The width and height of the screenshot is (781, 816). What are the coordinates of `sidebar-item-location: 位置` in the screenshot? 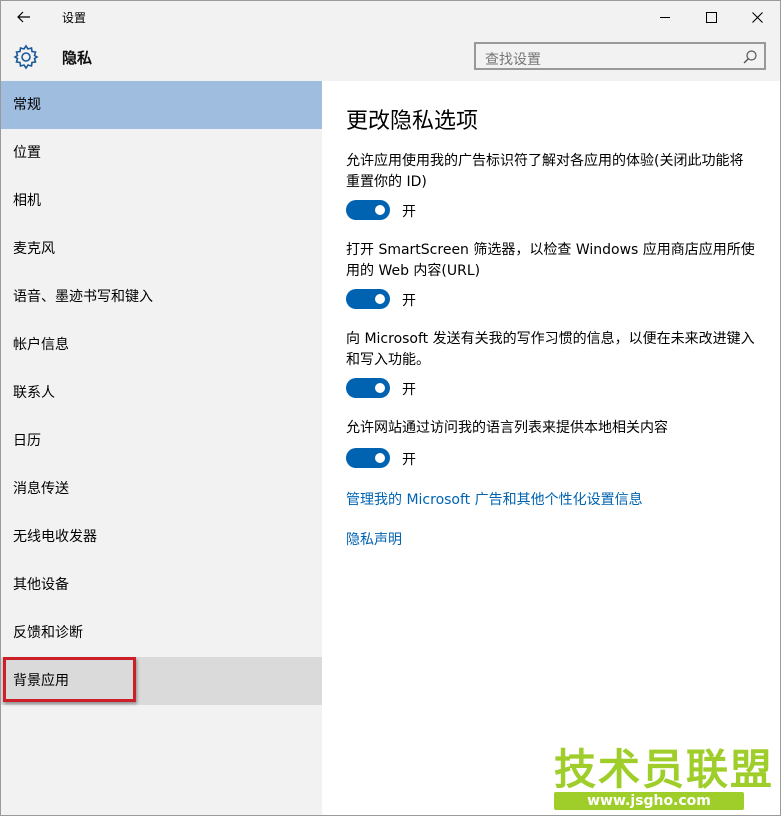 It's located at (161, 153).